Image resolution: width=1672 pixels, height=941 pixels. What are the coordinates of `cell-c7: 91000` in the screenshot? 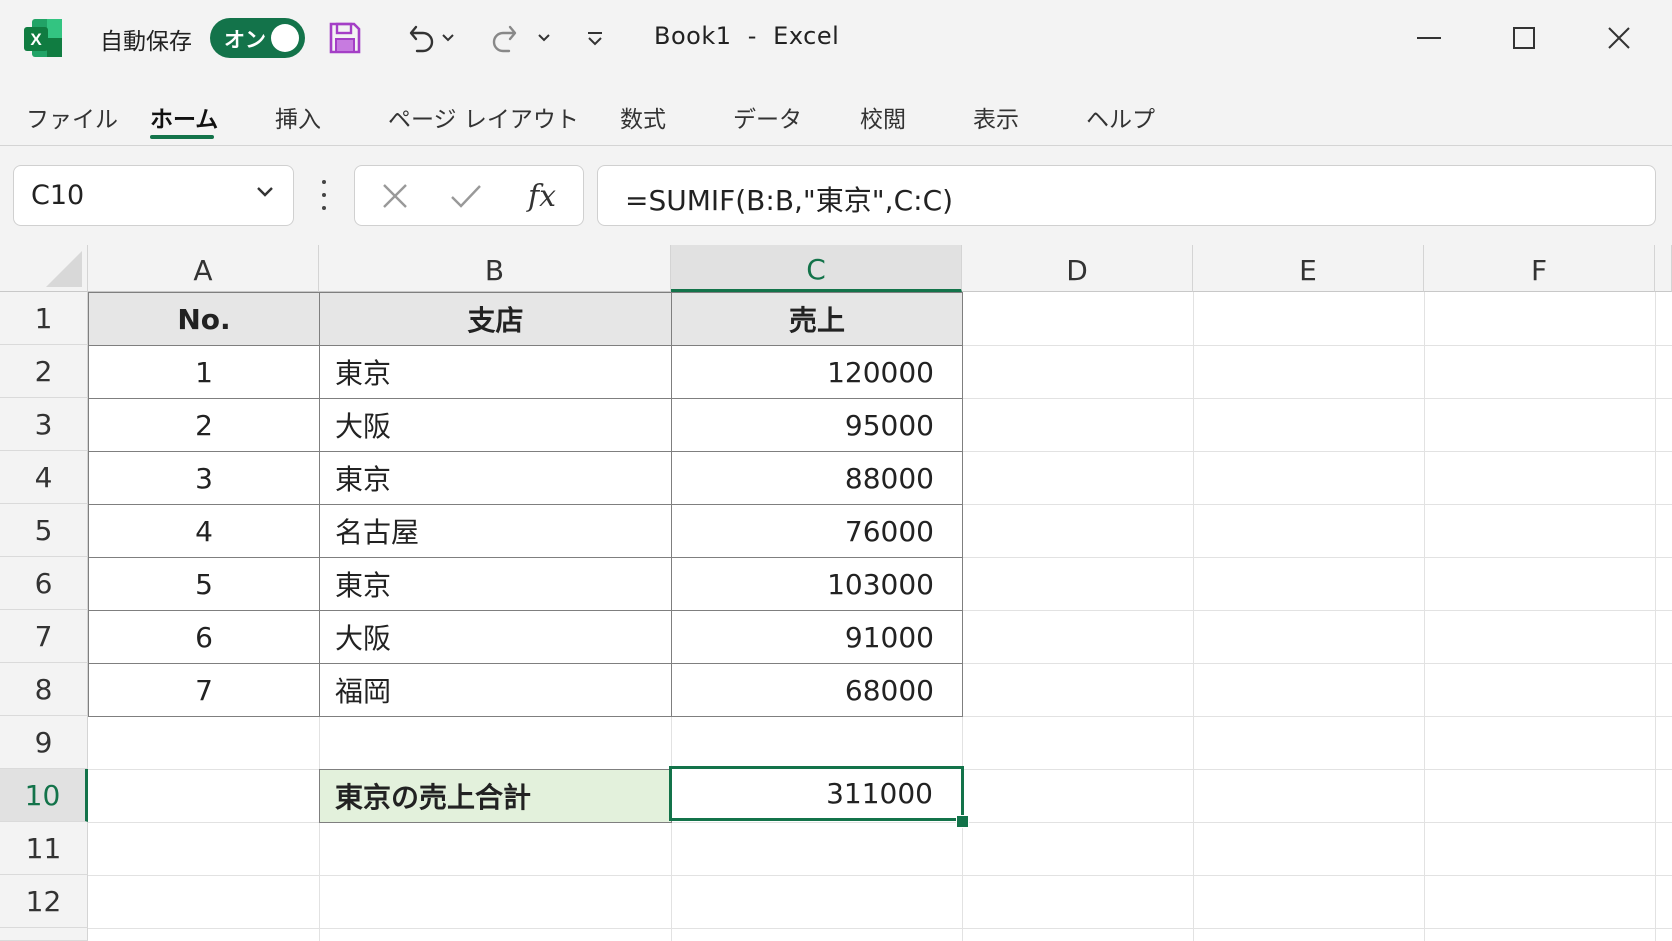 It's located at (817, 637).